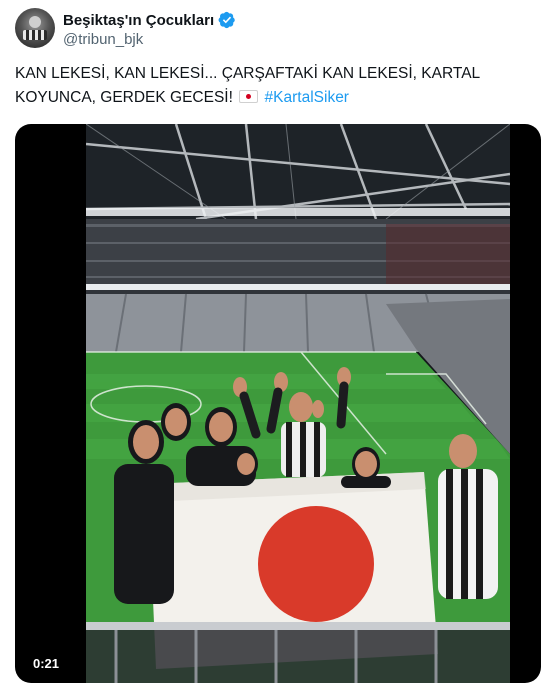 The image size is (555, 683). I want to click on tweet-header: Beşiktaş'ın Çocukları @tribun_bjk, so click(277, 30).